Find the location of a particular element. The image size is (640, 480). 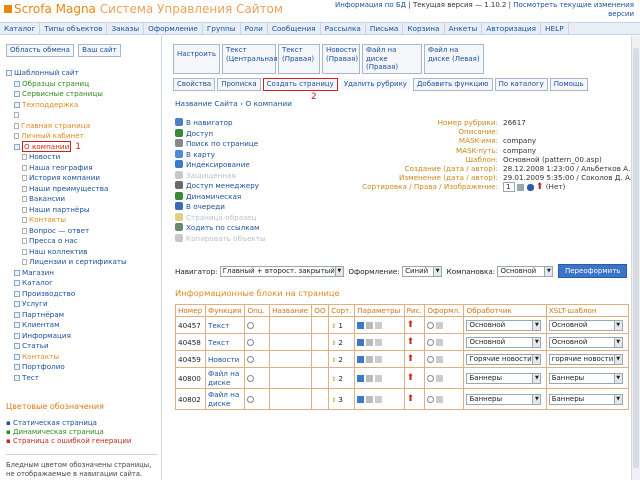

rights-icon is located at coordinates (521, 187).